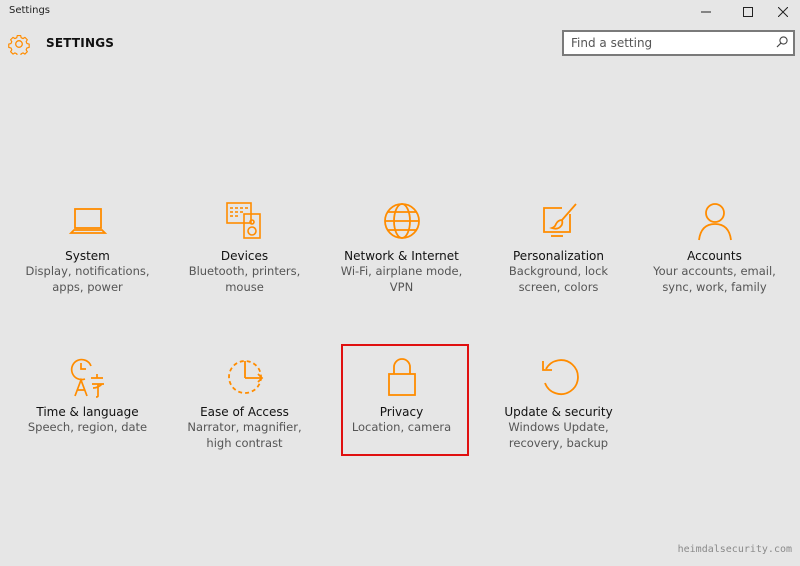  Describe the element at coordinates (558, 435) in the screenshot. I see `tile-description: Windows Update, recovery, backup` at that location.